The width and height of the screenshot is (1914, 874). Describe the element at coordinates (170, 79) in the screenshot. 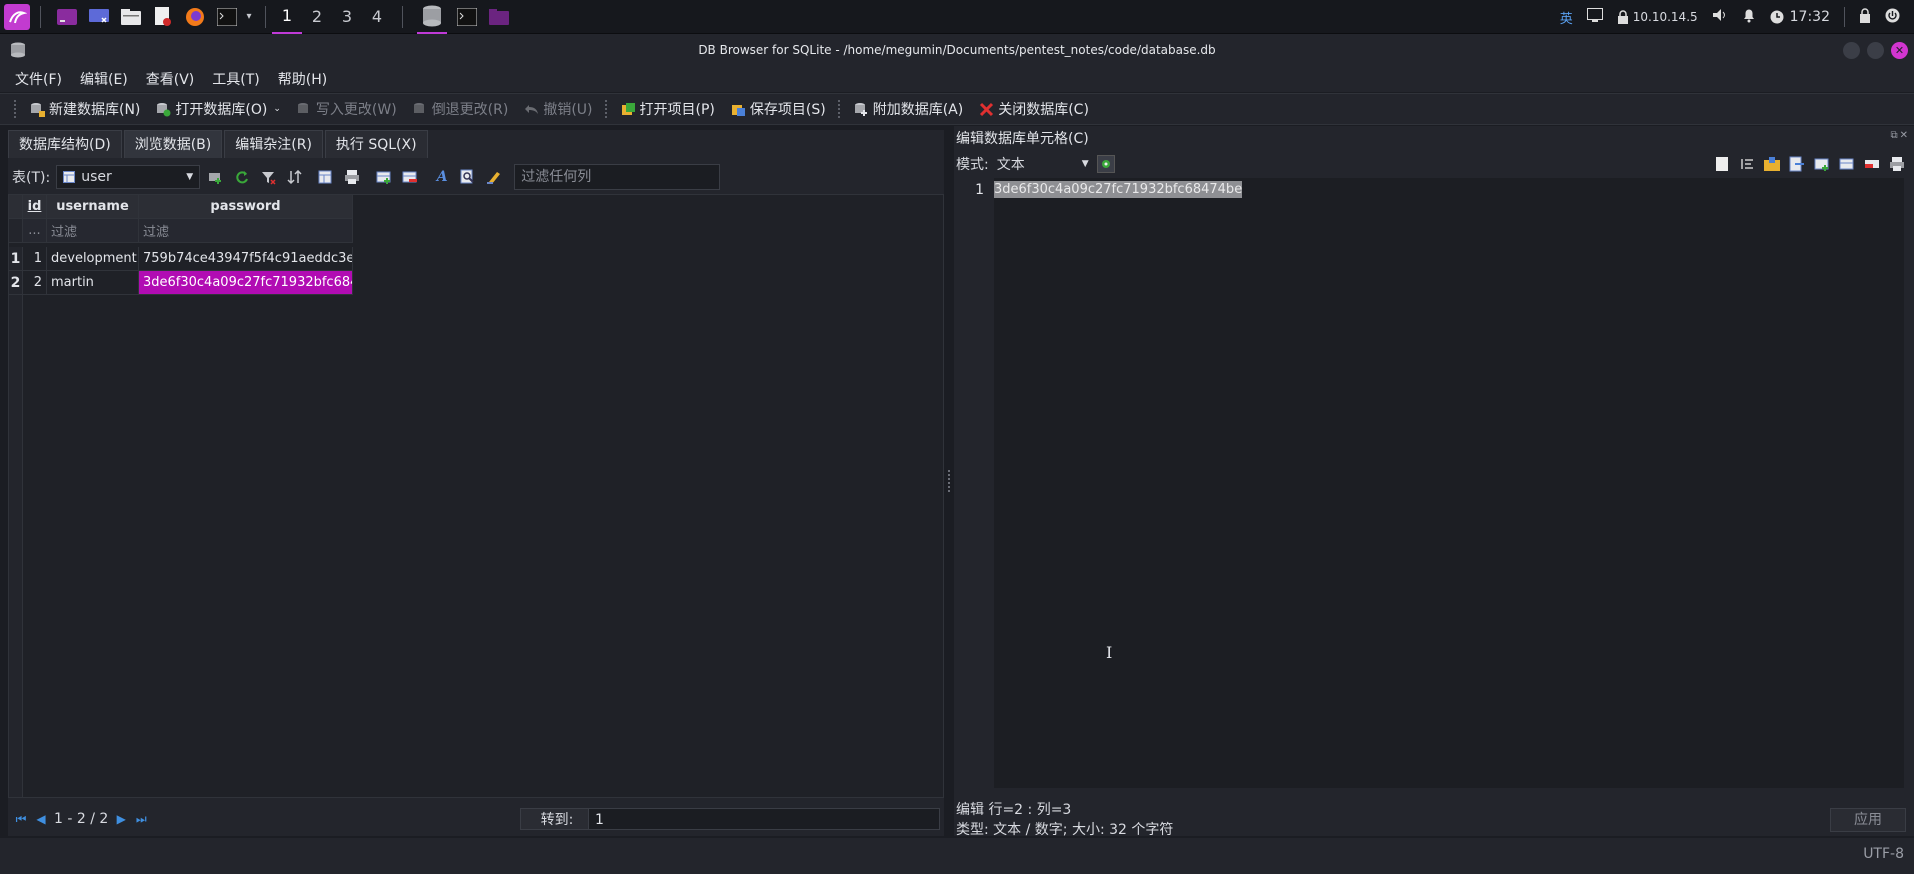

I see `menu-view: 查看(V)` at that location.